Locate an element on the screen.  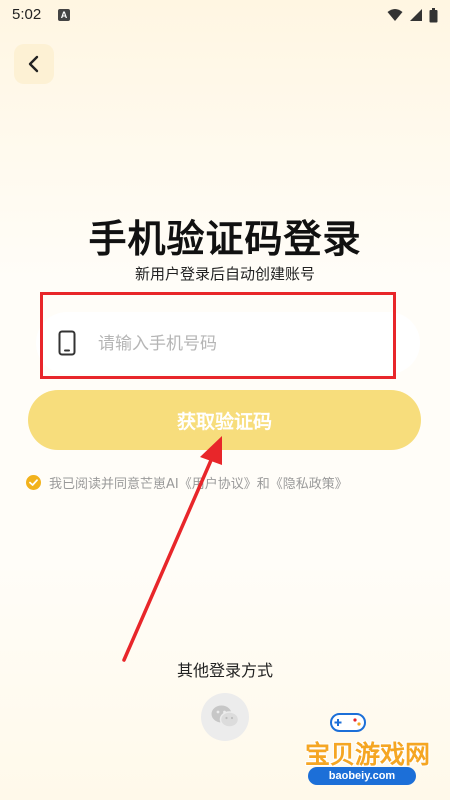
page-title: 手机验证码登录 is located at coordinates (225, 239).